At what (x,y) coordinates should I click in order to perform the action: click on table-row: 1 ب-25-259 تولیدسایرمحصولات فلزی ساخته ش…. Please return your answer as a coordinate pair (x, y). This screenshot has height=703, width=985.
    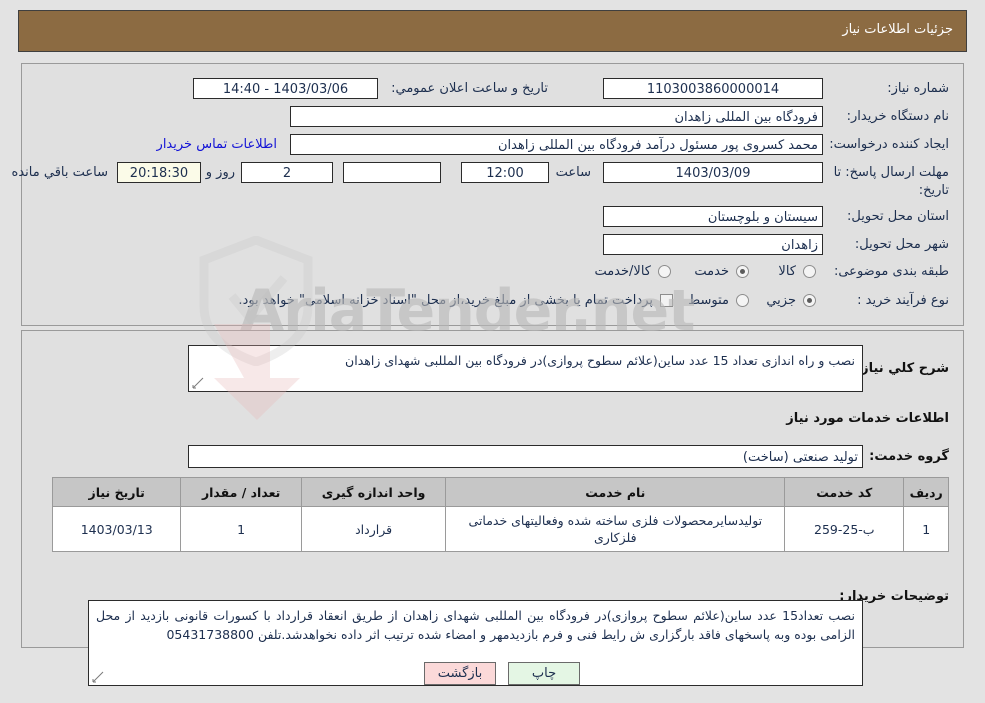
    Looking at the image, I should click on (500, 529).